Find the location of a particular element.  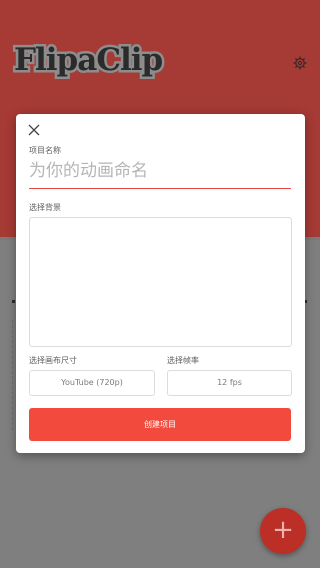

background-label: 选择背景 is located at coordinates (45, 207).